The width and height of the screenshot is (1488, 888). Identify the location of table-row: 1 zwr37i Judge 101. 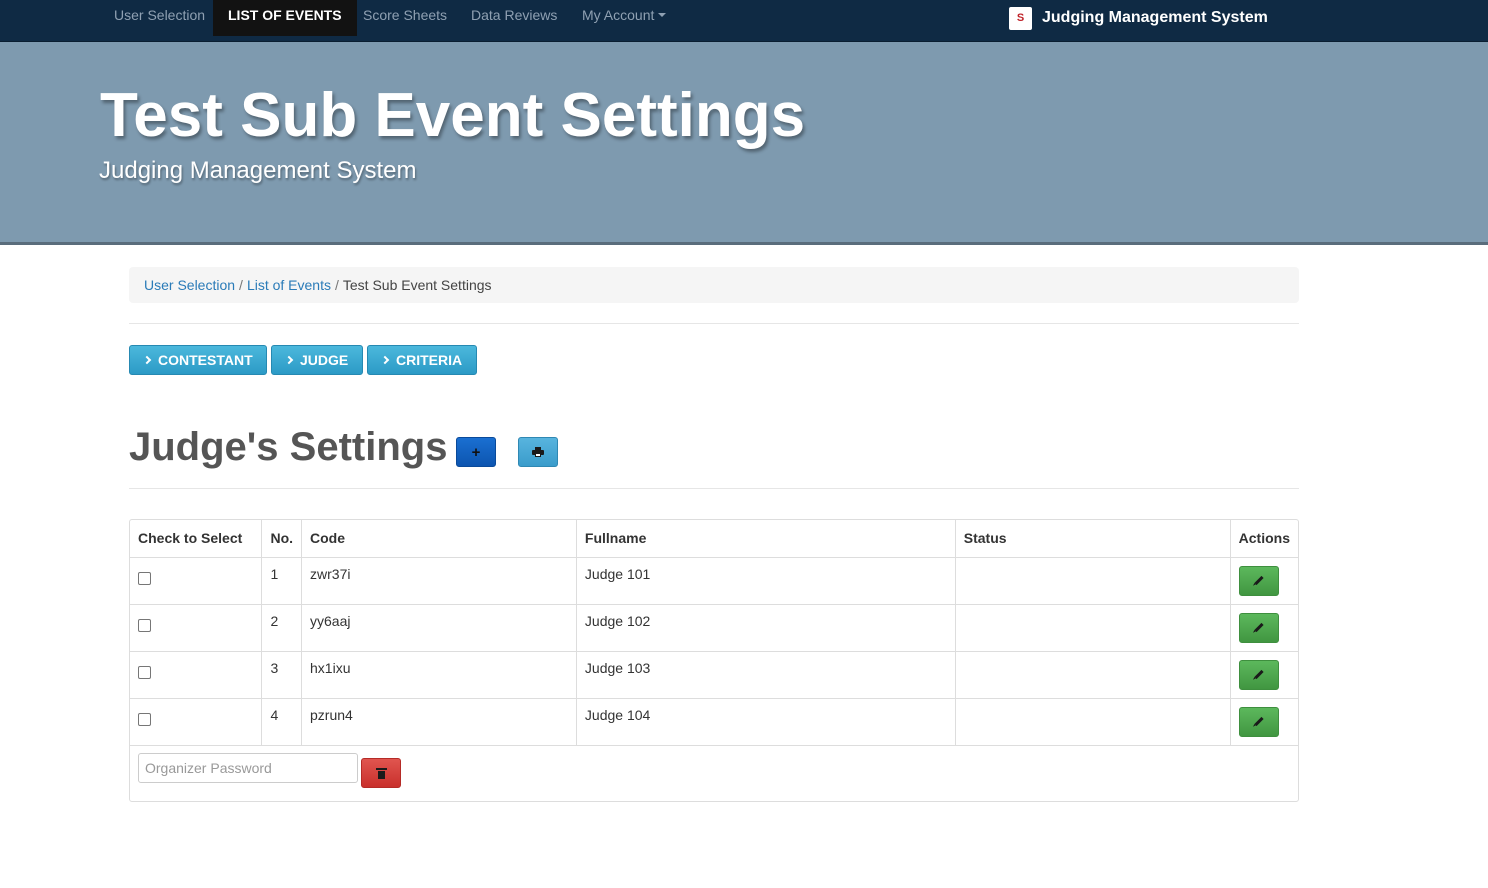
(714, 581).